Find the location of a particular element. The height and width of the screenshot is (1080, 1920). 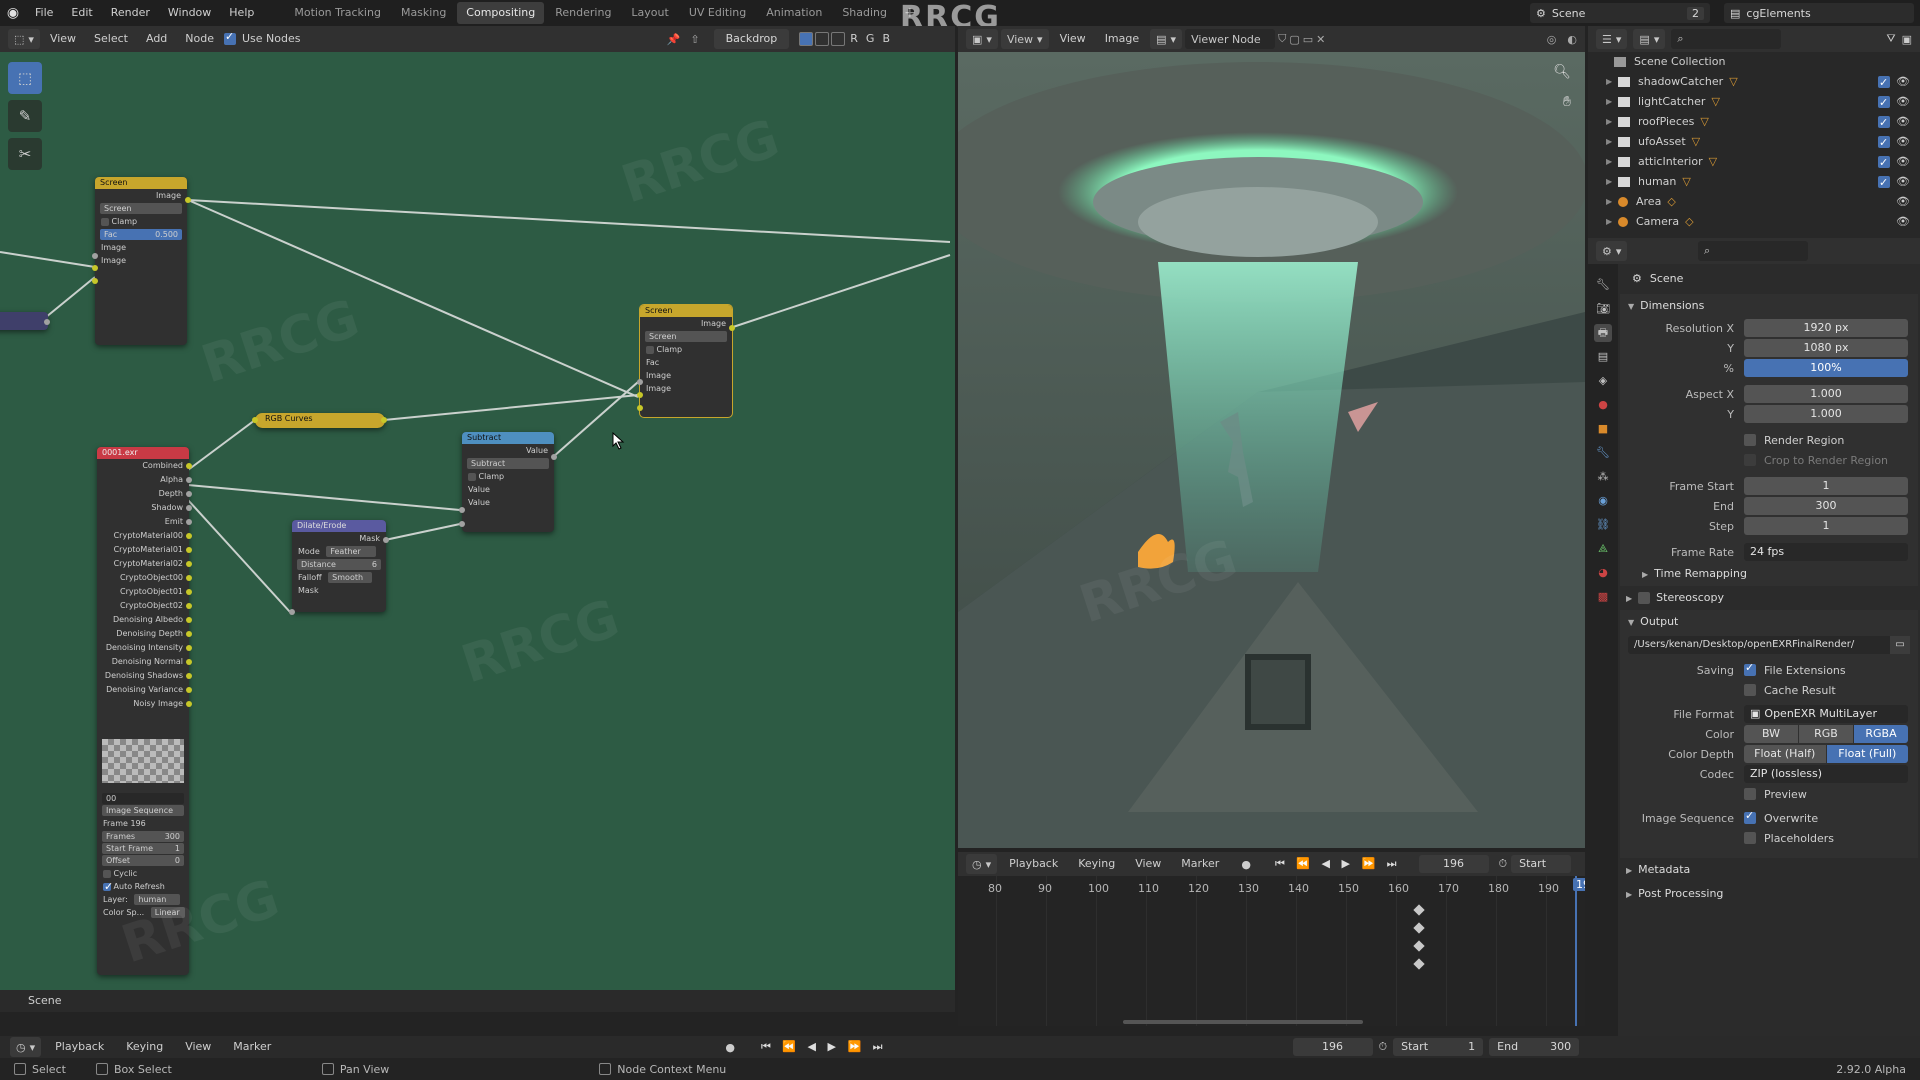

frame-start-field: 1 is located at coordinates (1826, 486).